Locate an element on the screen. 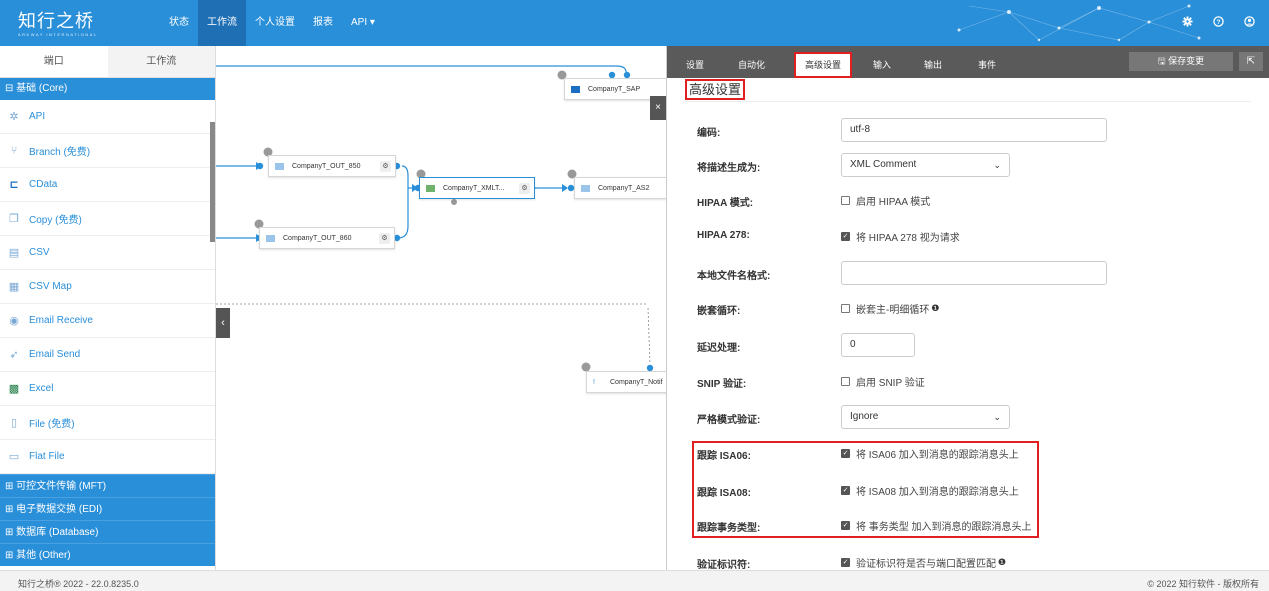 Image resolution: width=1269 pixels, height=591 pixels. tab-workflow: 工作流 is located at coordinates (161, 61).